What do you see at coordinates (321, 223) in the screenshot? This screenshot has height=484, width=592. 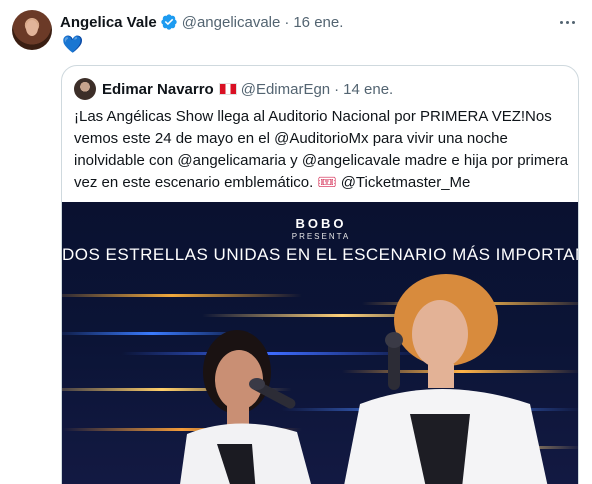 I see `poster-brand: BOBO` at bounding box center [321, 223].